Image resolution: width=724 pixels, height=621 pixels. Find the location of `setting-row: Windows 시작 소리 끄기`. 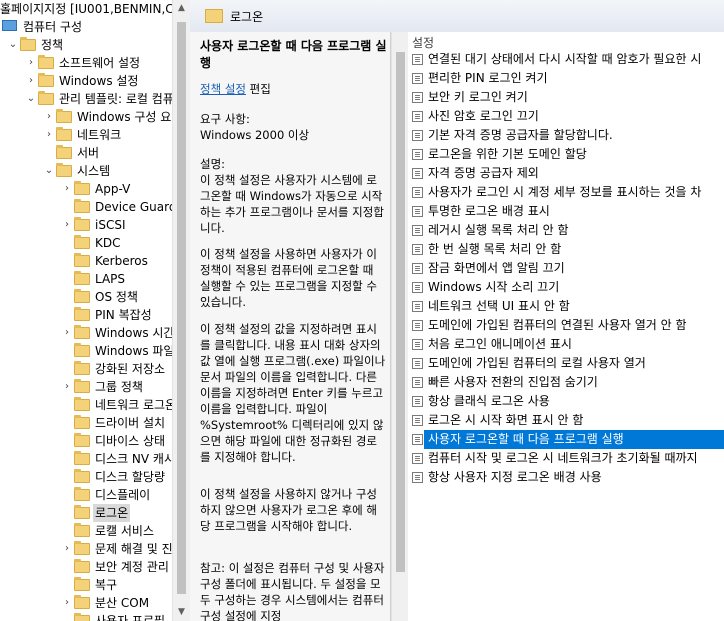

setting-row: Windows 시작 소리 끄기 is located at coordinates (566, 287).